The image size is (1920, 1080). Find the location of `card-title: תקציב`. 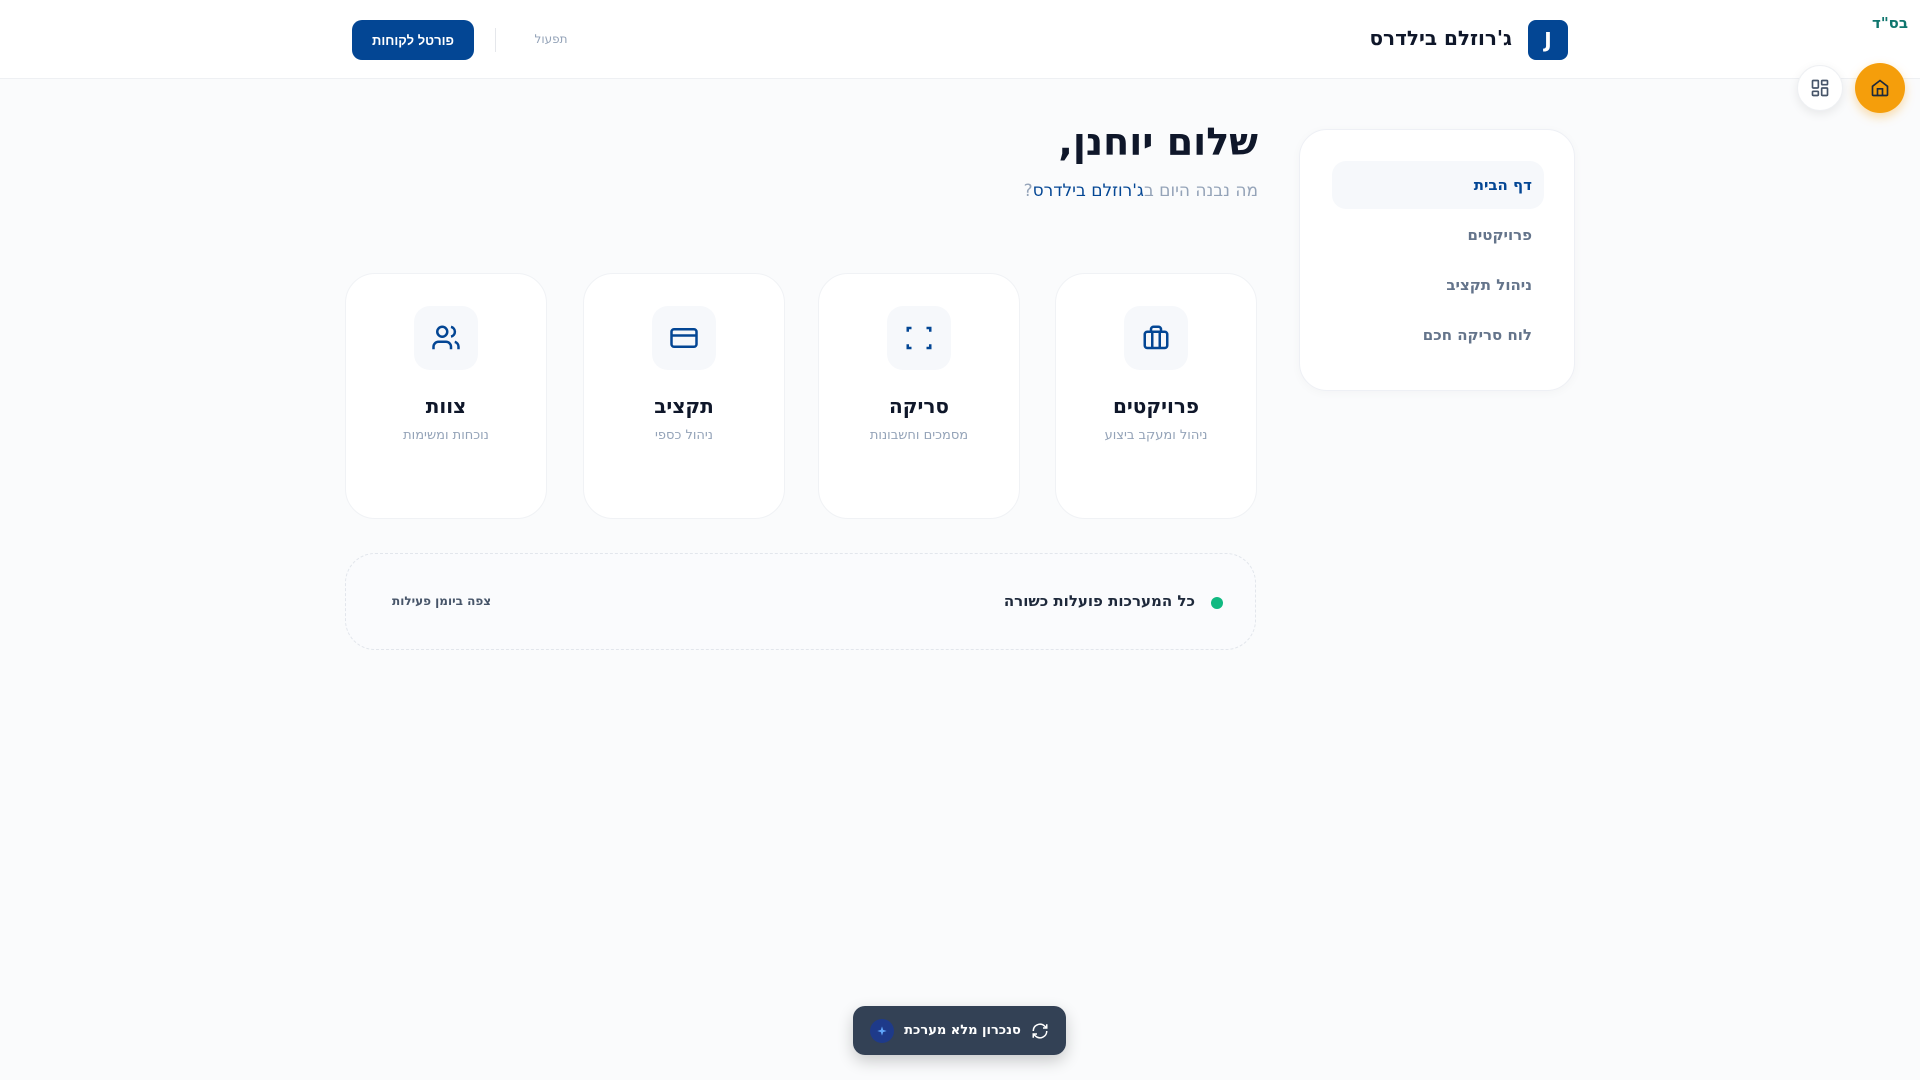

card-title: תקציב is located at coordinates (684, 406).